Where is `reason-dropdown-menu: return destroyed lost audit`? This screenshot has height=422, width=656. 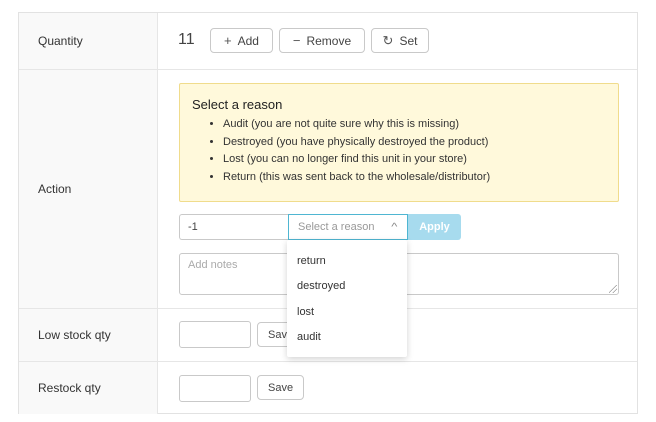 reason-dropdown-menu: return destroyed lost audit is located at coordinates (347, 298).